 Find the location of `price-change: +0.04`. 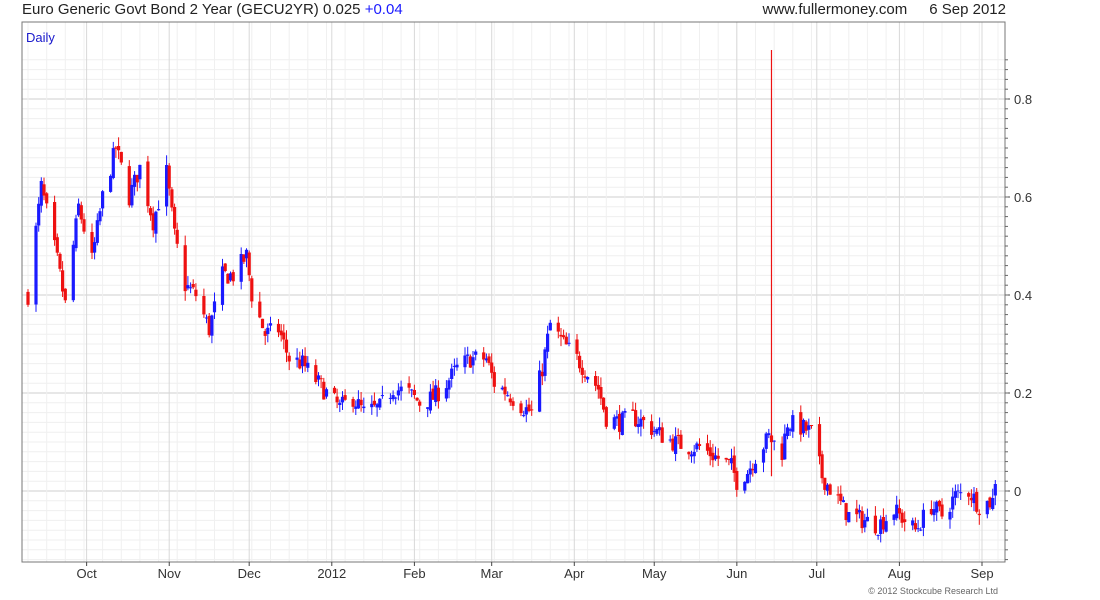

price-change: +0.04 is located at coordinates (383, 9).